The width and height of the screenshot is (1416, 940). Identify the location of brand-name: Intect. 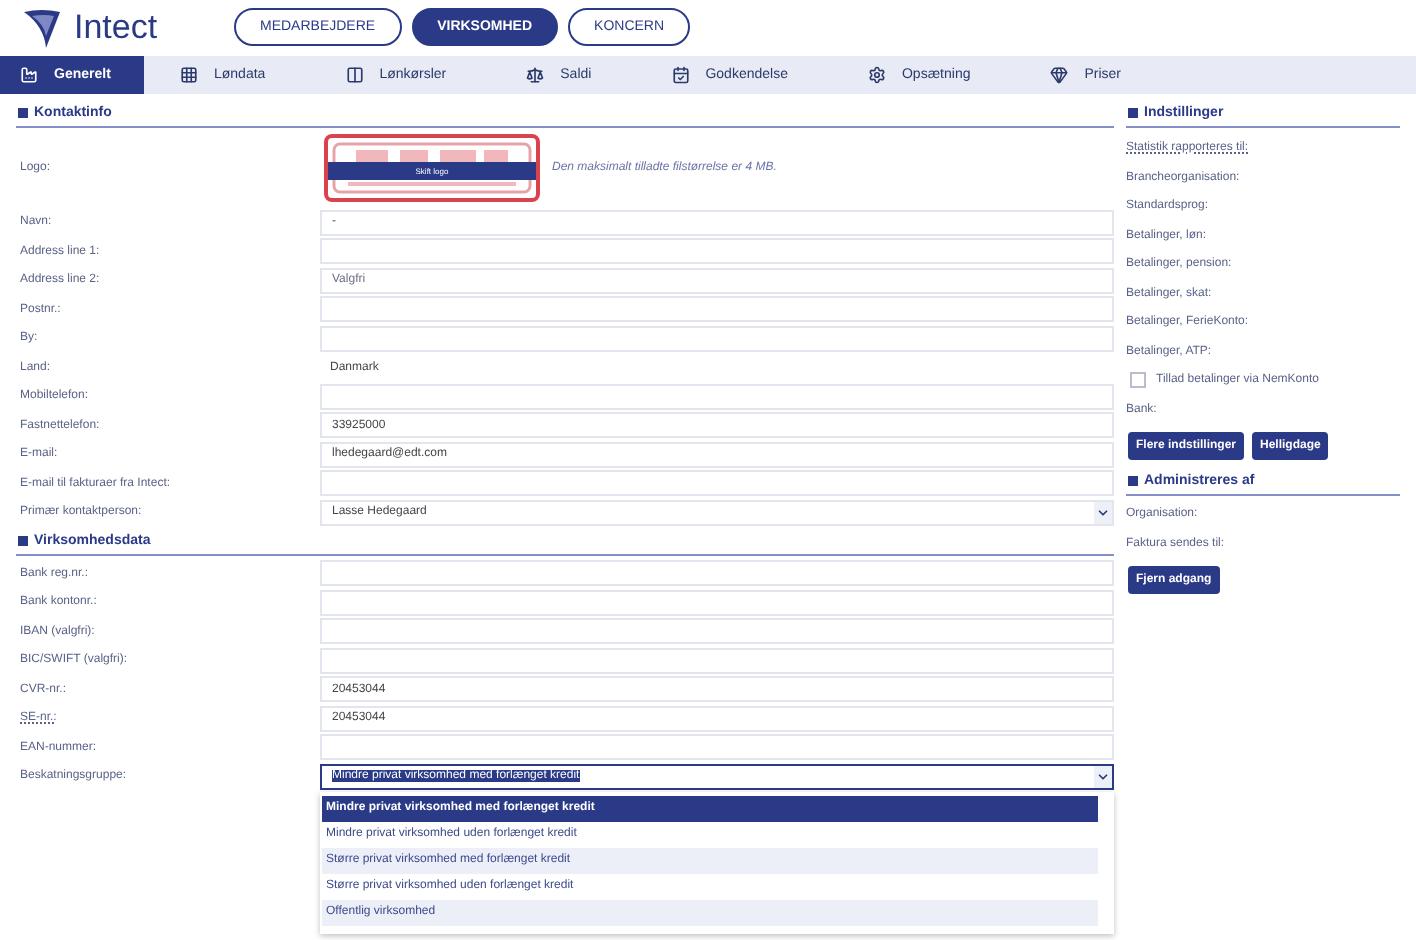
(116, 27).